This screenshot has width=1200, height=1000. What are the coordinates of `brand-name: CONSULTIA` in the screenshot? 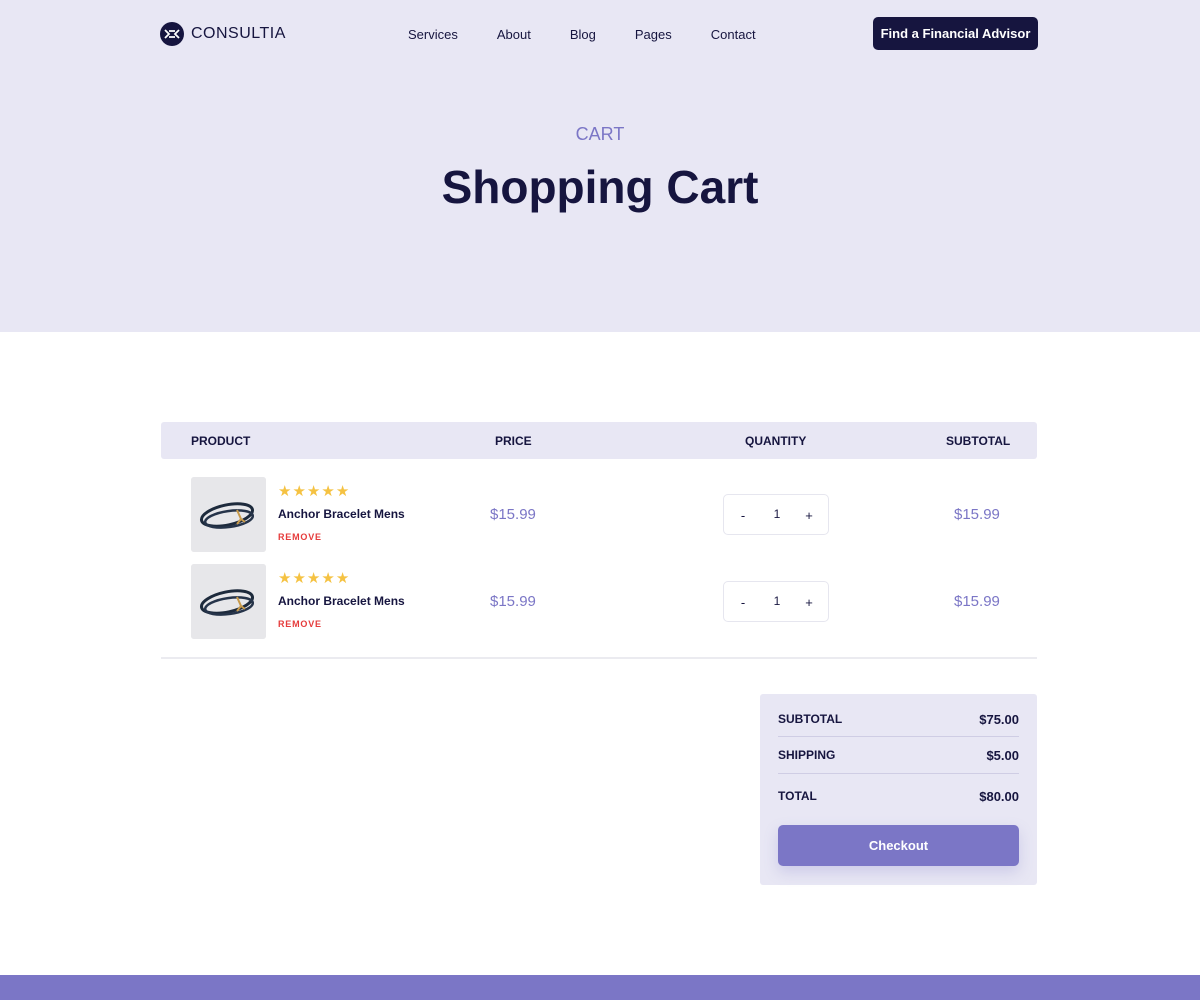 It's located at (238, 33).